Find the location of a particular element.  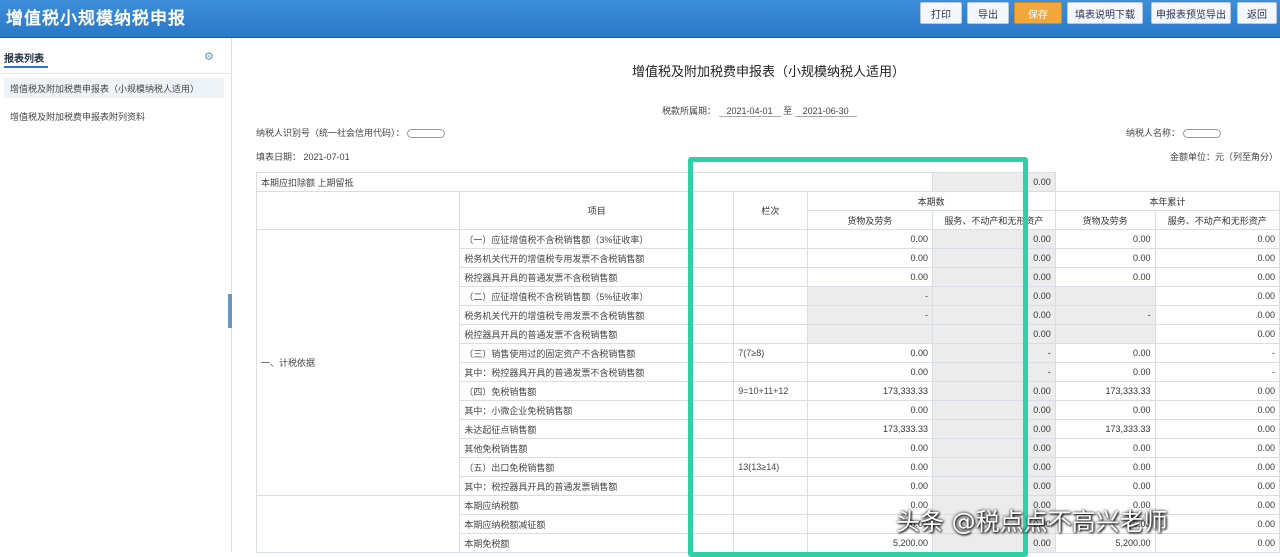

taxpayer-name: 纳税人名称： is located at coordinates (1173, 132).